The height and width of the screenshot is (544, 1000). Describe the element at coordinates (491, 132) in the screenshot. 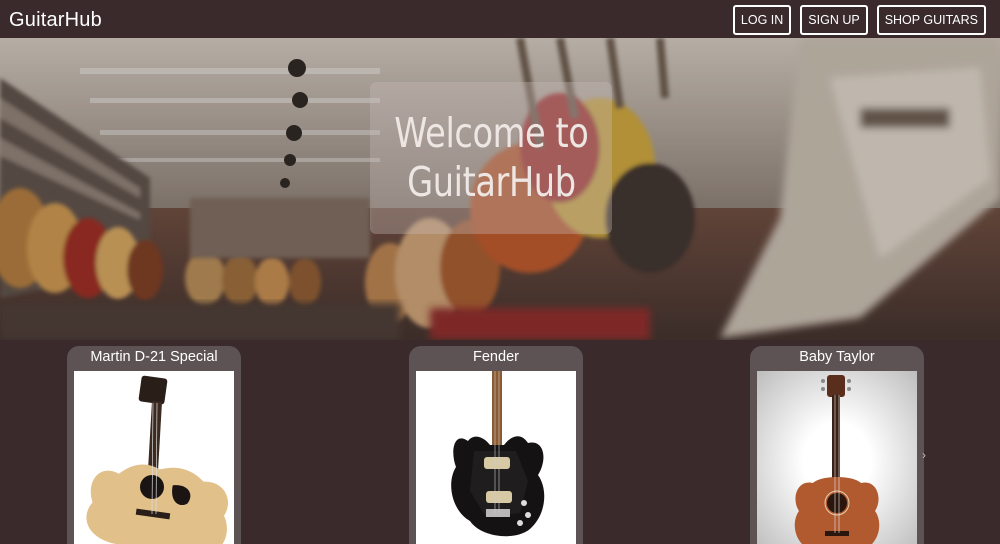

I see `hero-title-line-1: Welcome to` at that location.